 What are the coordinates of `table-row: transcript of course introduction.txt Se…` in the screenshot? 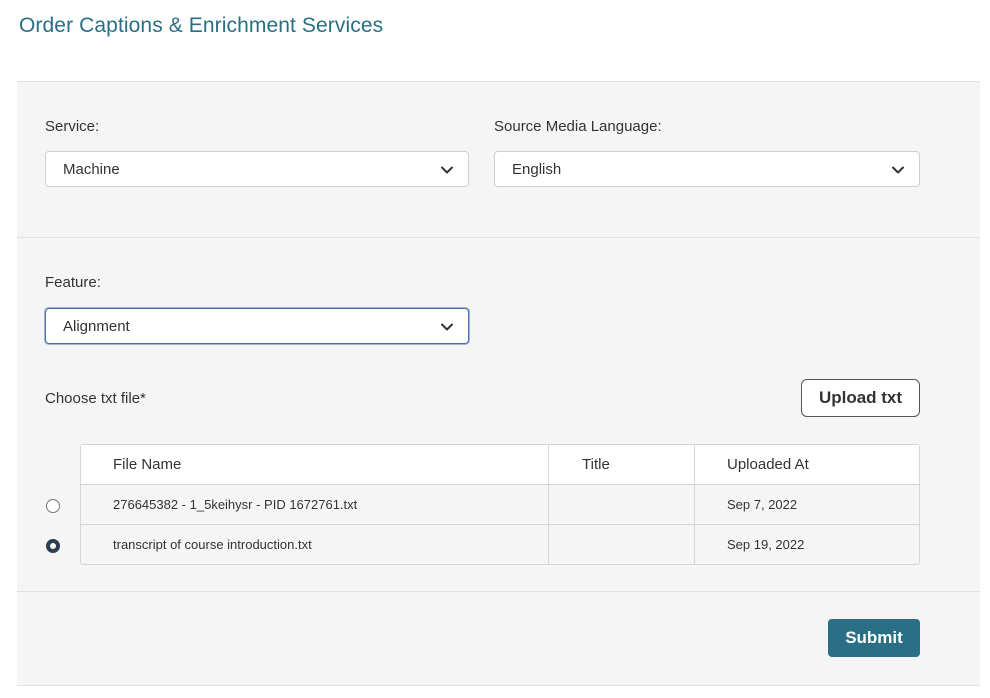 It's located at (500, 544).